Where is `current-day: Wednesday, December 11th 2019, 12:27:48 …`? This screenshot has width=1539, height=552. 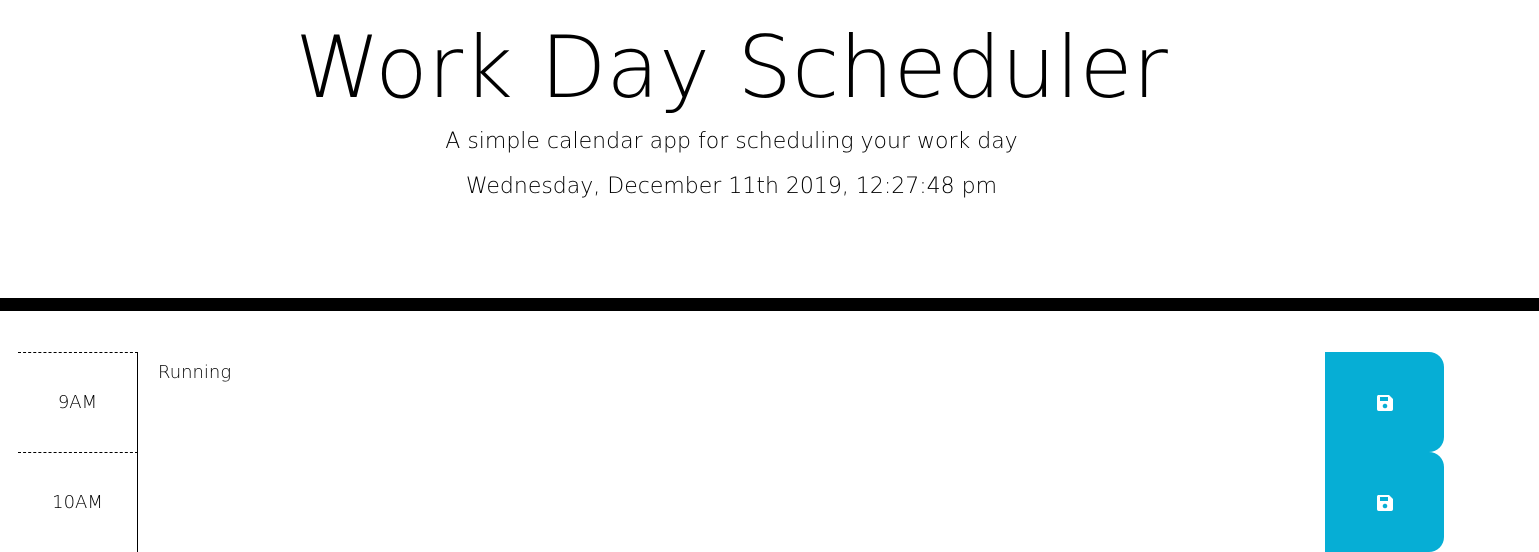
current-day: Wednesday, December 11th 2019, 12:27:48 … is located at coordinates (731, 186).